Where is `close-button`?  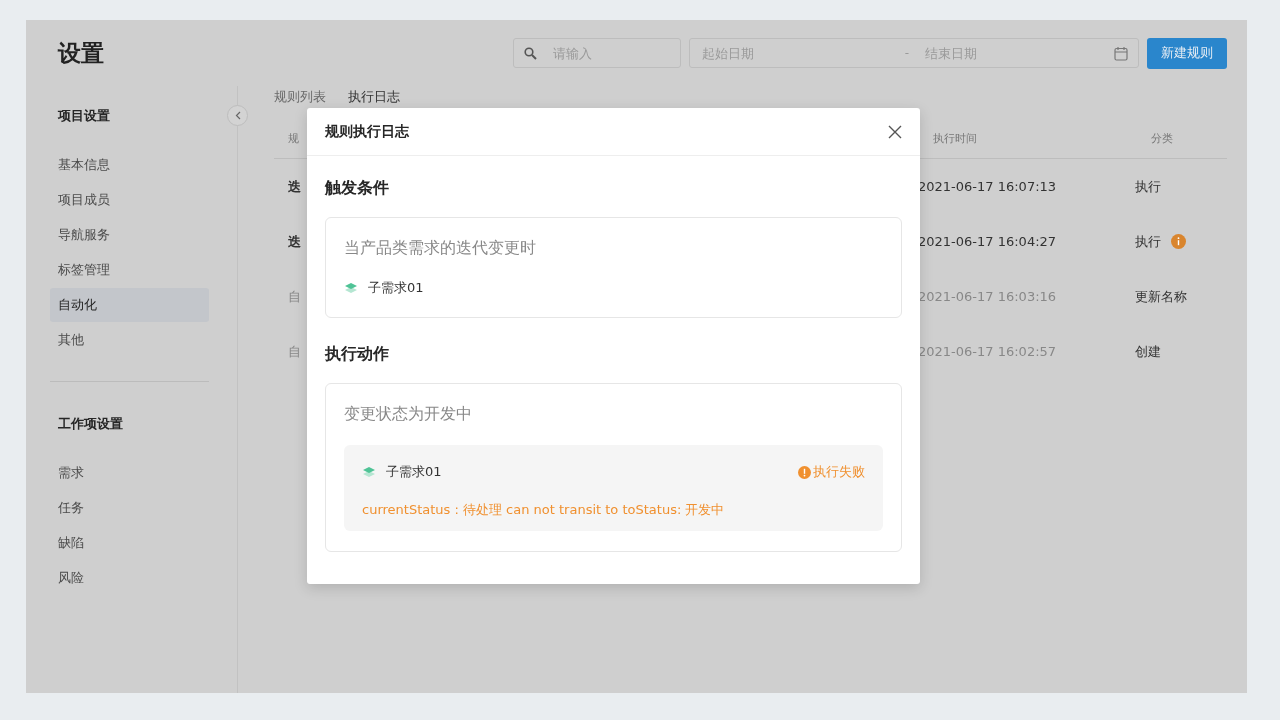 close-button is located at coordinates (895, 131).